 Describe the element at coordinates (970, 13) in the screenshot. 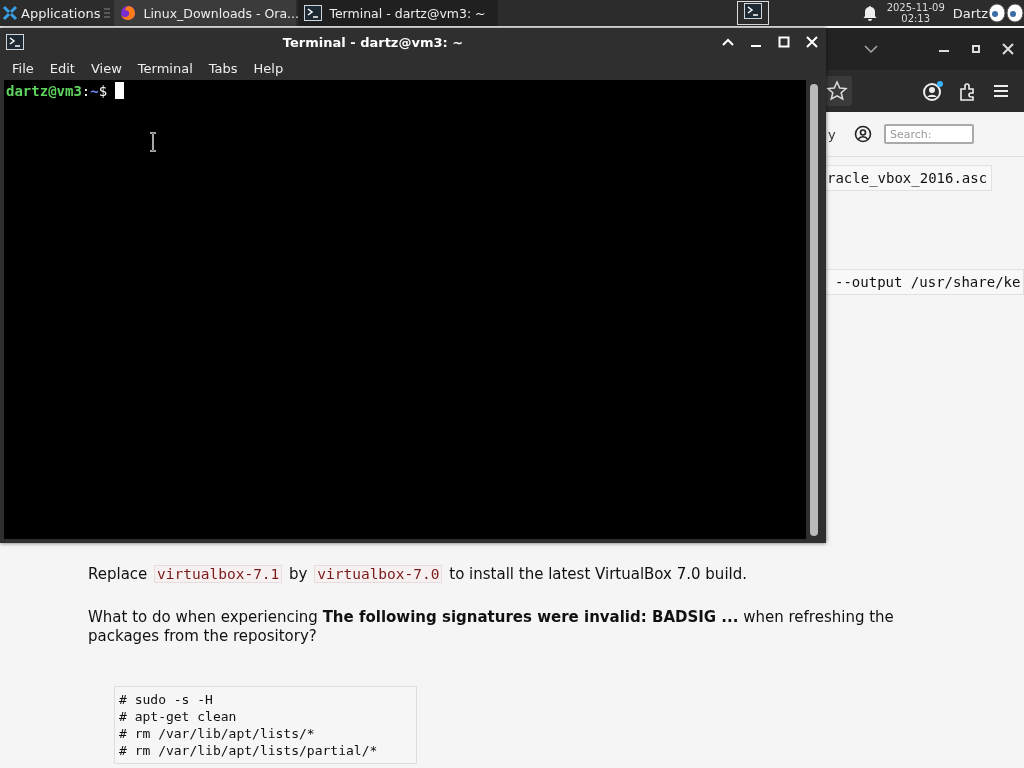

I see `user-name: Dartz` at that location.